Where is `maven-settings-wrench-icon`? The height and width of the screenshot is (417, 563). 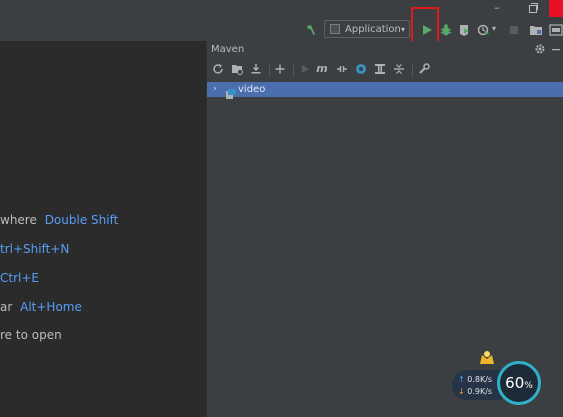 maven-settings-wrench-icon is located at coordinates (424, 69).